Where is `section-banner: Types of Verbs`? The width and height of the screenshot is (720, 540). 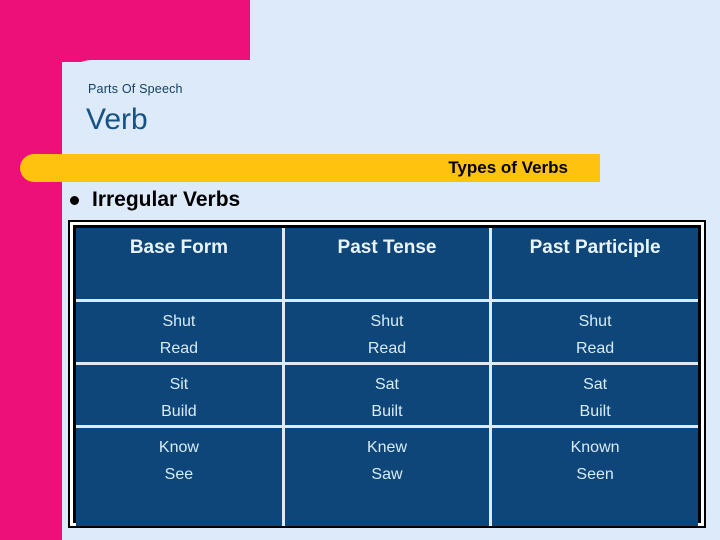
section-banner: Types of Verbs is located at coordinates (310, 168).